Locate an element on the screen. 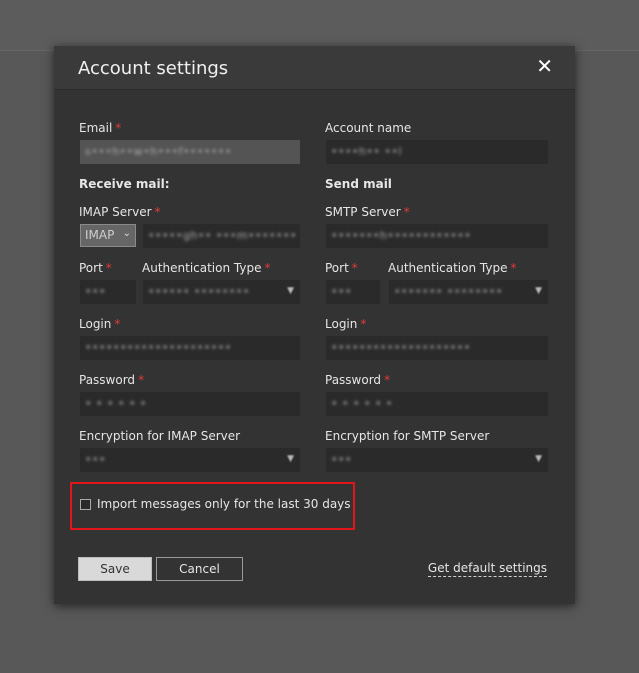 The width and height of the screenshot is (639, 673). smtp-login-field: •••••••••••••••••••• is located at coordinates (437, 348).